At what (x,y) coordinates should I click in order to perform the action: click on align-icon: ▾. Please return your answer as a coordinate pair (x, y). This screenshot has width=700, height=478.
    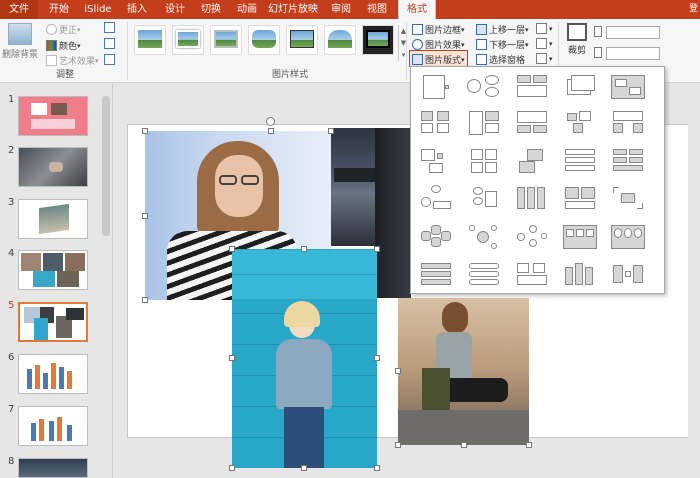
    Looking at the image, I should click on (544, 28).